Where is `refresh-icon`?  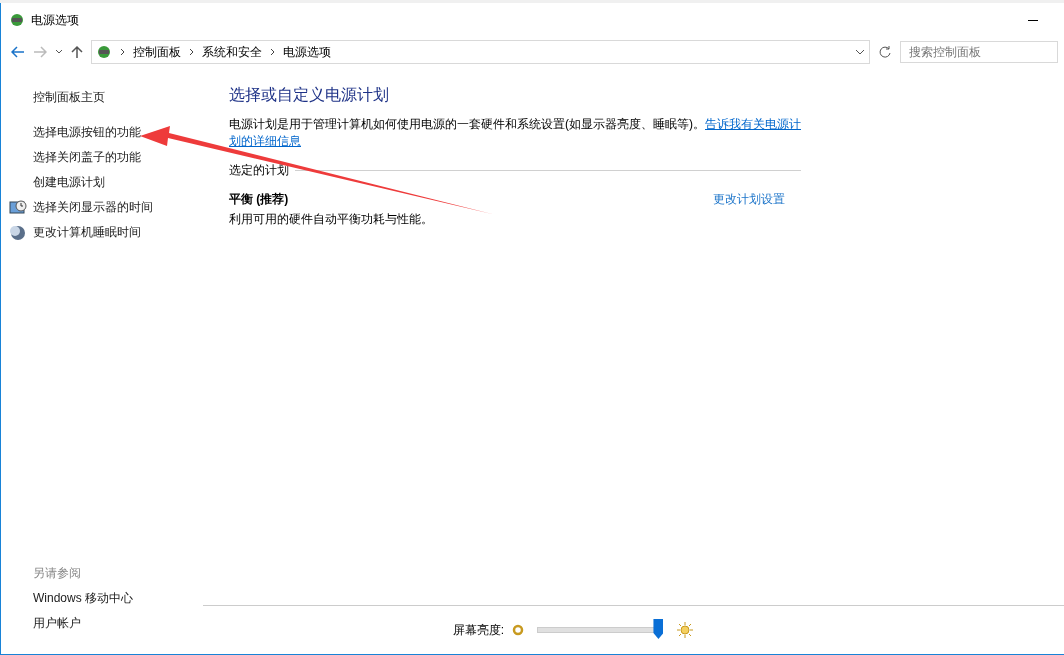 refresh-icon is located at coordinates (885, 52).